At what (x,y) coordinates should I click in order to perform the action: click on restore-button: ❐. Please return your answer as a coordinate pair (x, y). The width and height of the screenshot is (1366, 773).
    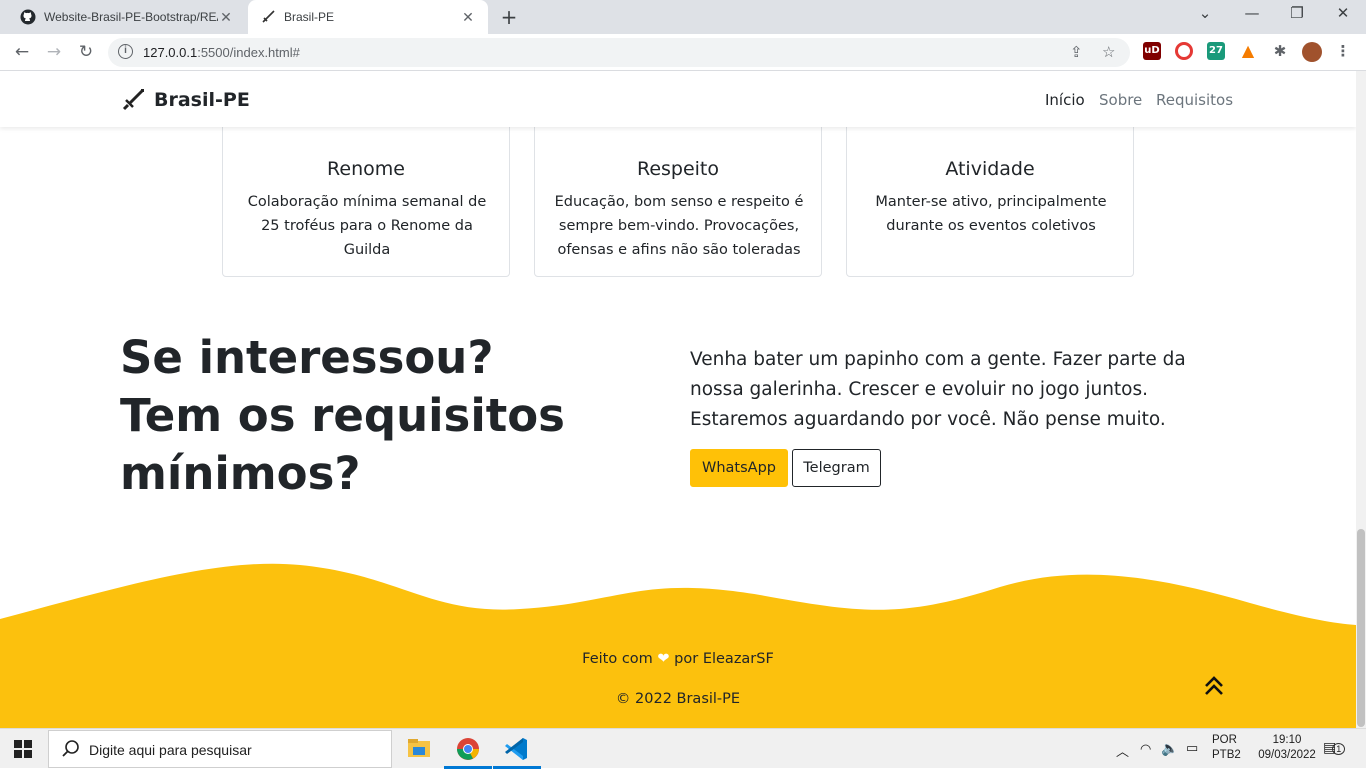
    Looking at the image, I should click on (1297, 13).